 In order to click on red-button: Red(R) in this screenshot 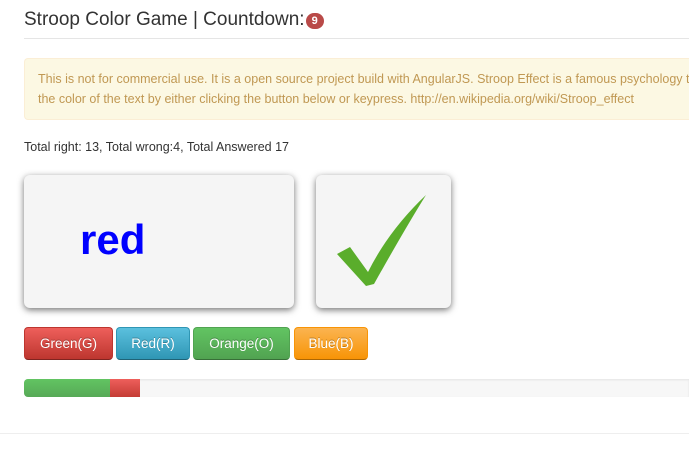, I will do `click(153, 343)`.